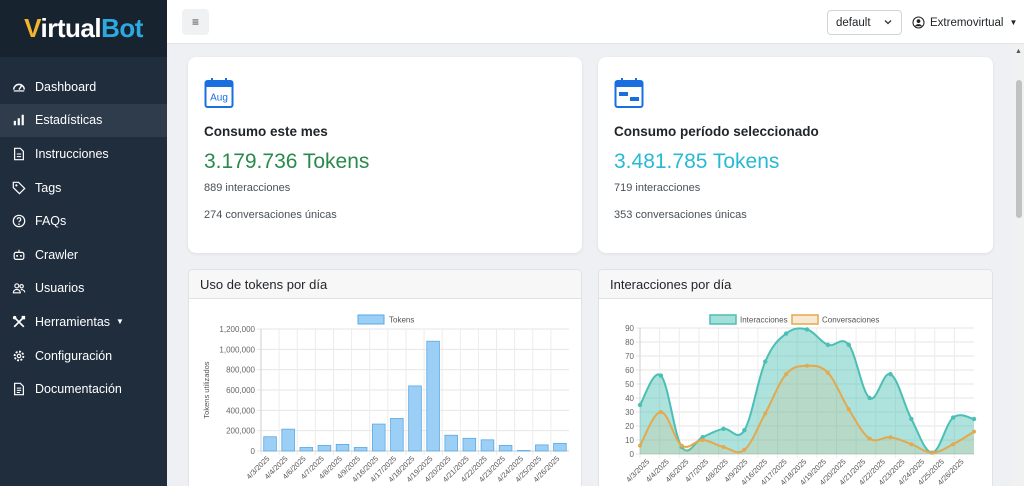 The height and width of the screenshot is (486, 1024). I want to click on stat-title: Consumo este mes, so click(266, 131).